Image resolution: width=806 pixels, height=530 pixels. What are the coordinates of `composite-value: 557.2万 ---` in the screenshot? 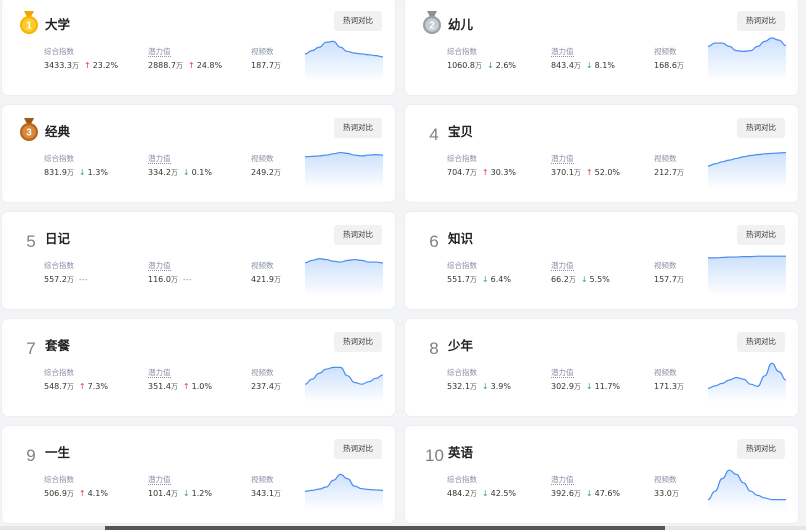 It's located at (66, 279).